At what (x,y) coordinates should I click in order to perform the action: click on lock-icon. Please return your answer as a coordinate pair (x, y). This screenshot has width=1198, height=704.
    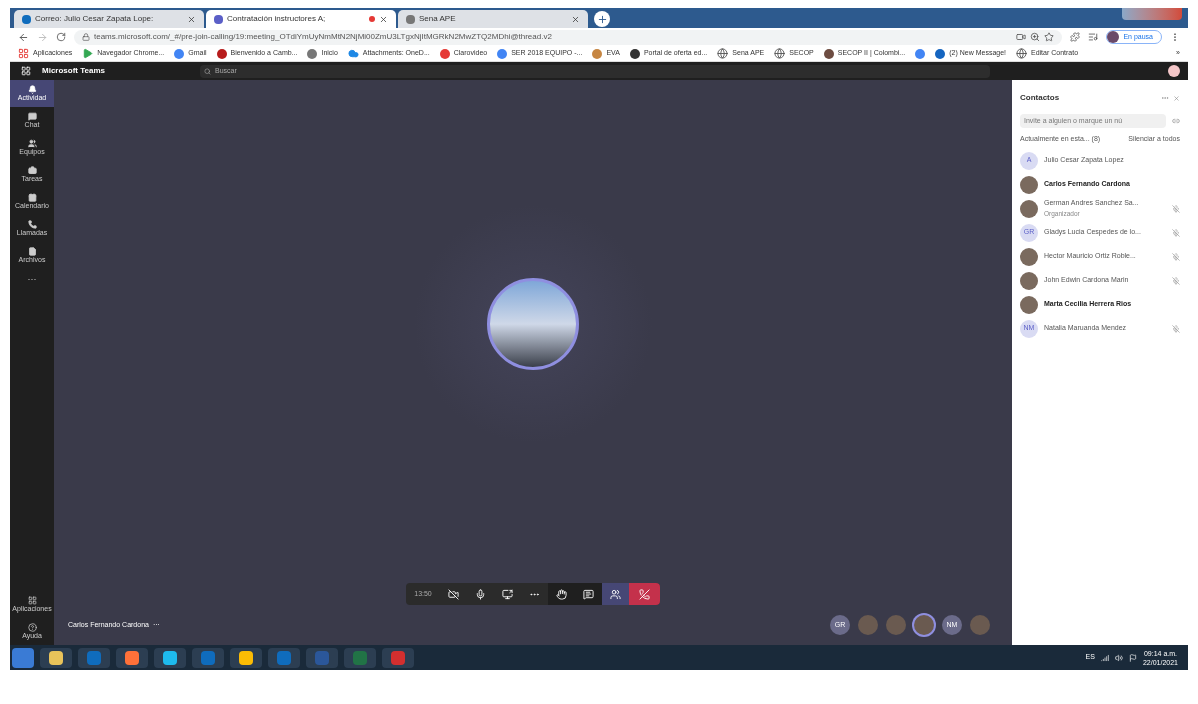
    Looking at the image, I should click on (86, 37).